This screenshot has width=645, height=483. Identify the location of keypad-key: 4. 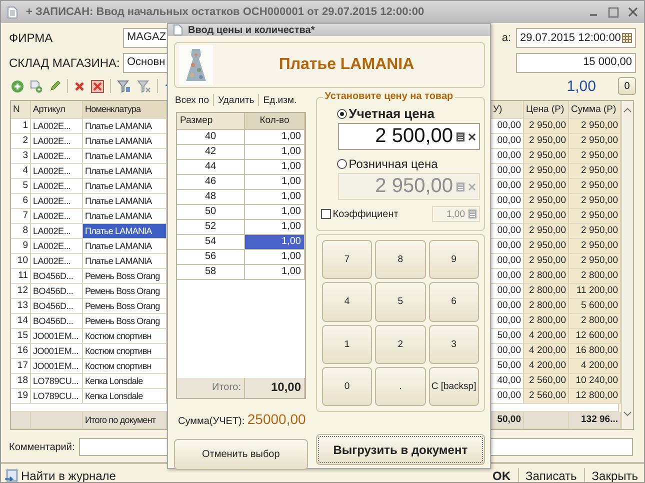
(347, 302).